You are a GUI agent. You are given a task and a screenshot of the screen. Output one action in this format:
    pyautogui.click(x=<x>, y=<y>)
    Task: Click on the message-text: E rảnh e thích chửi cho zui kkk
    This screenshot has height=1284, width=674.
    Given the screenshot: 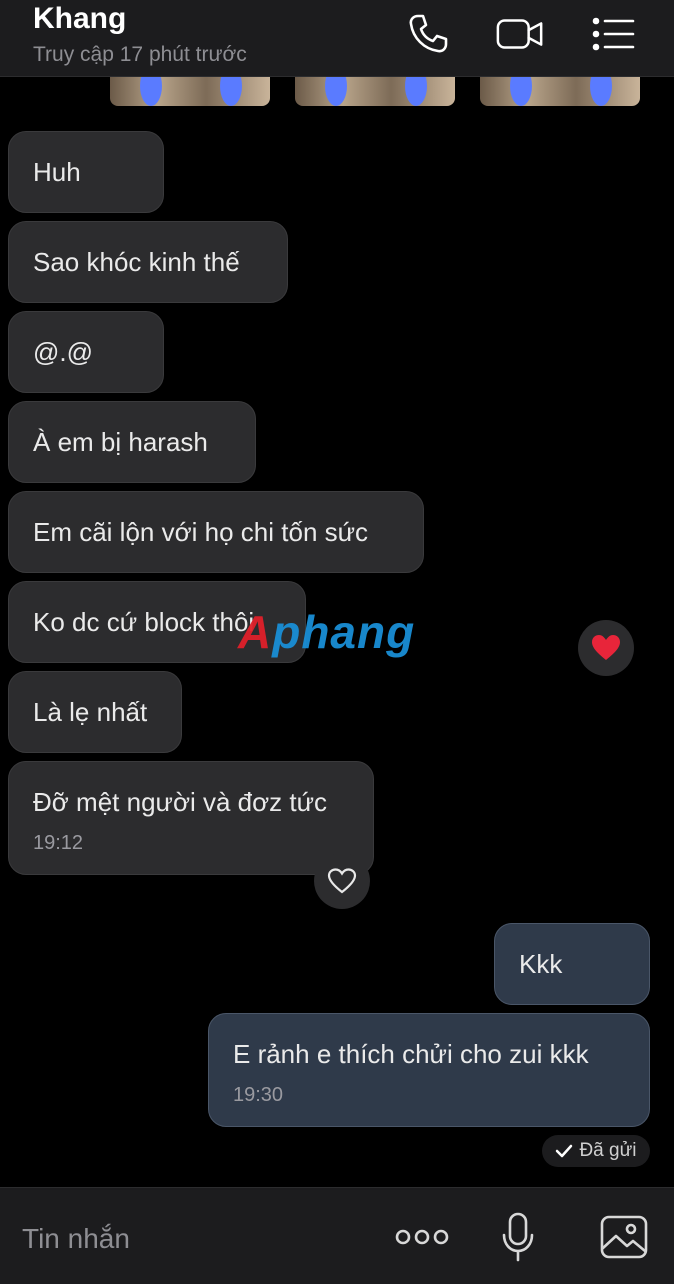 What is the action you would take?
    pyautogui.click(x=411, y=1054)
    